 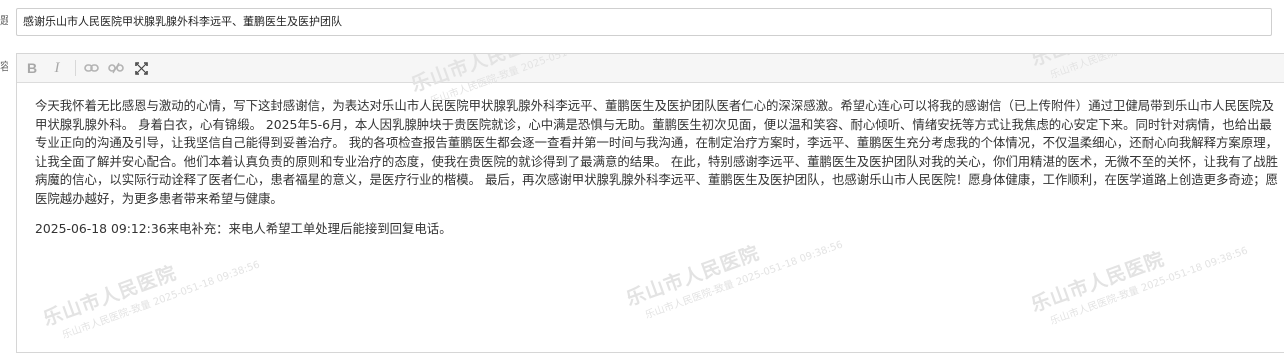 I want to click on fullscreen-icon, so click(x=141, y=68).